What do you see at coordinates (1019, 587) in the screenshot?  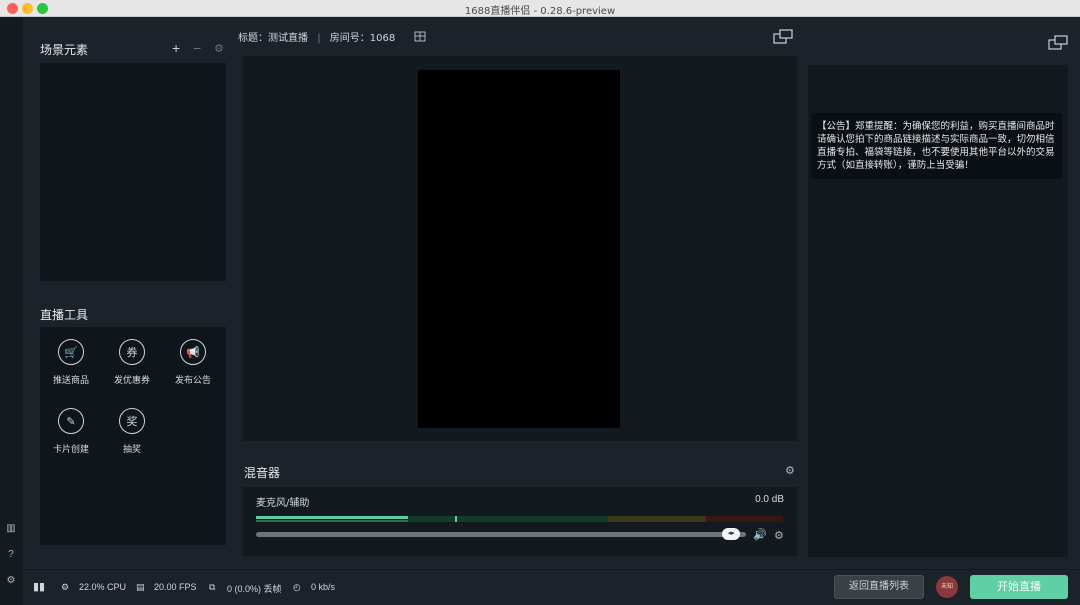 I see `start-live-button: 开始直播` at bounding box center [1019, 587].